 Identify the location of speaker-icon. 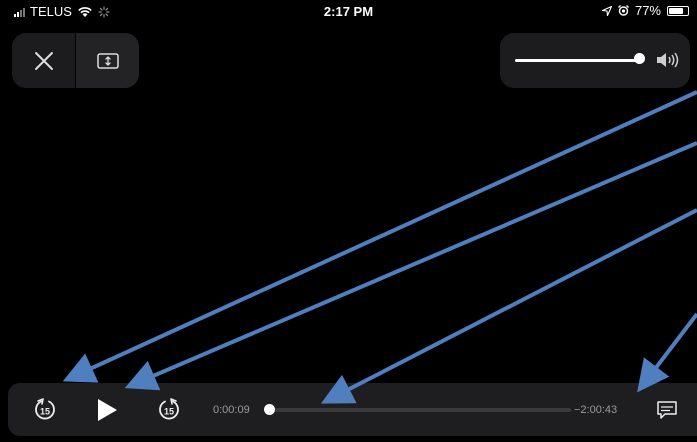
(669, 60).